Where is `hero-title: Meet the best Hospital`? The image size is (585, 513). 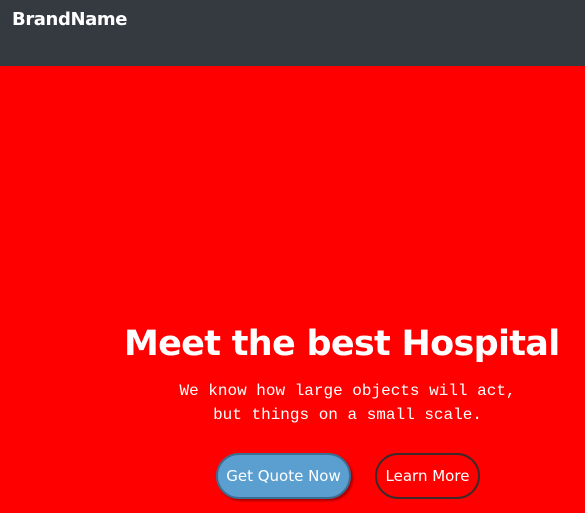
hero-title: Meet the best Hospital is located at coordinates (342, 344).